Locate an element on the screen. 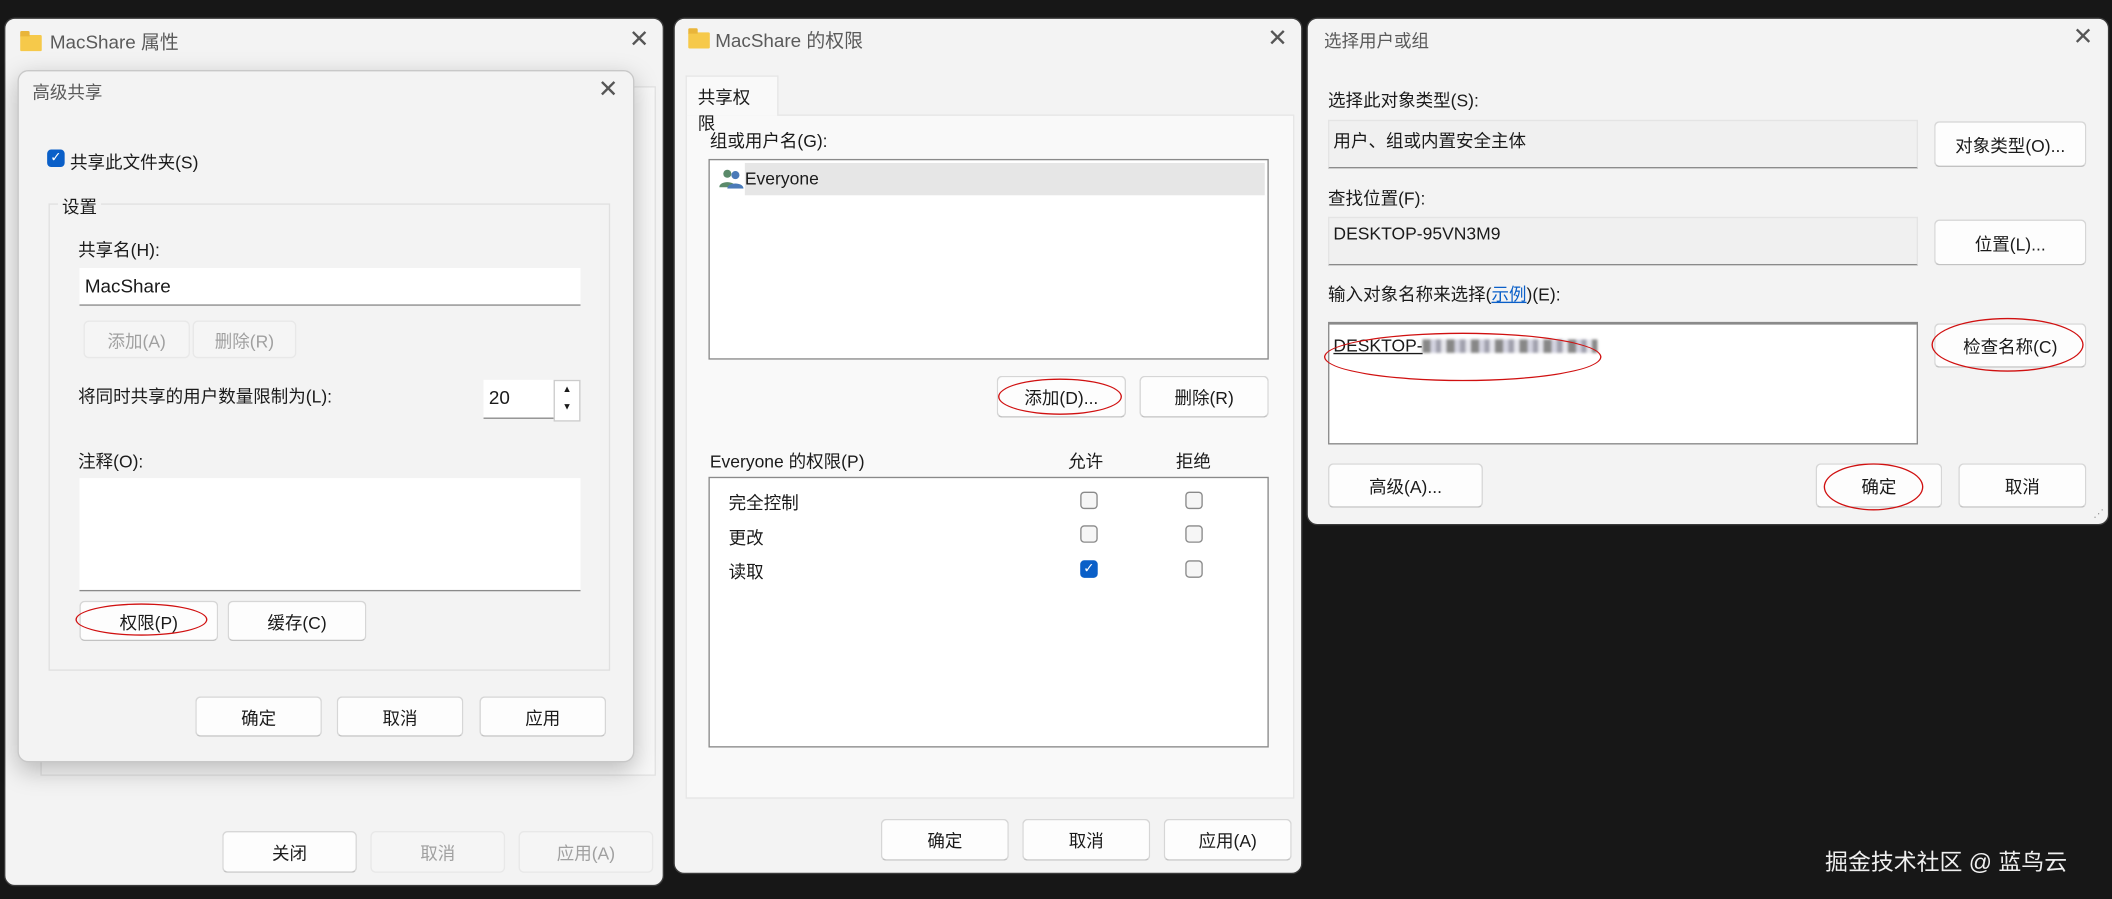 This screenshot has width=2112, height=899. stepper-up-icon: ▲ is located at coordinates (567, 390).